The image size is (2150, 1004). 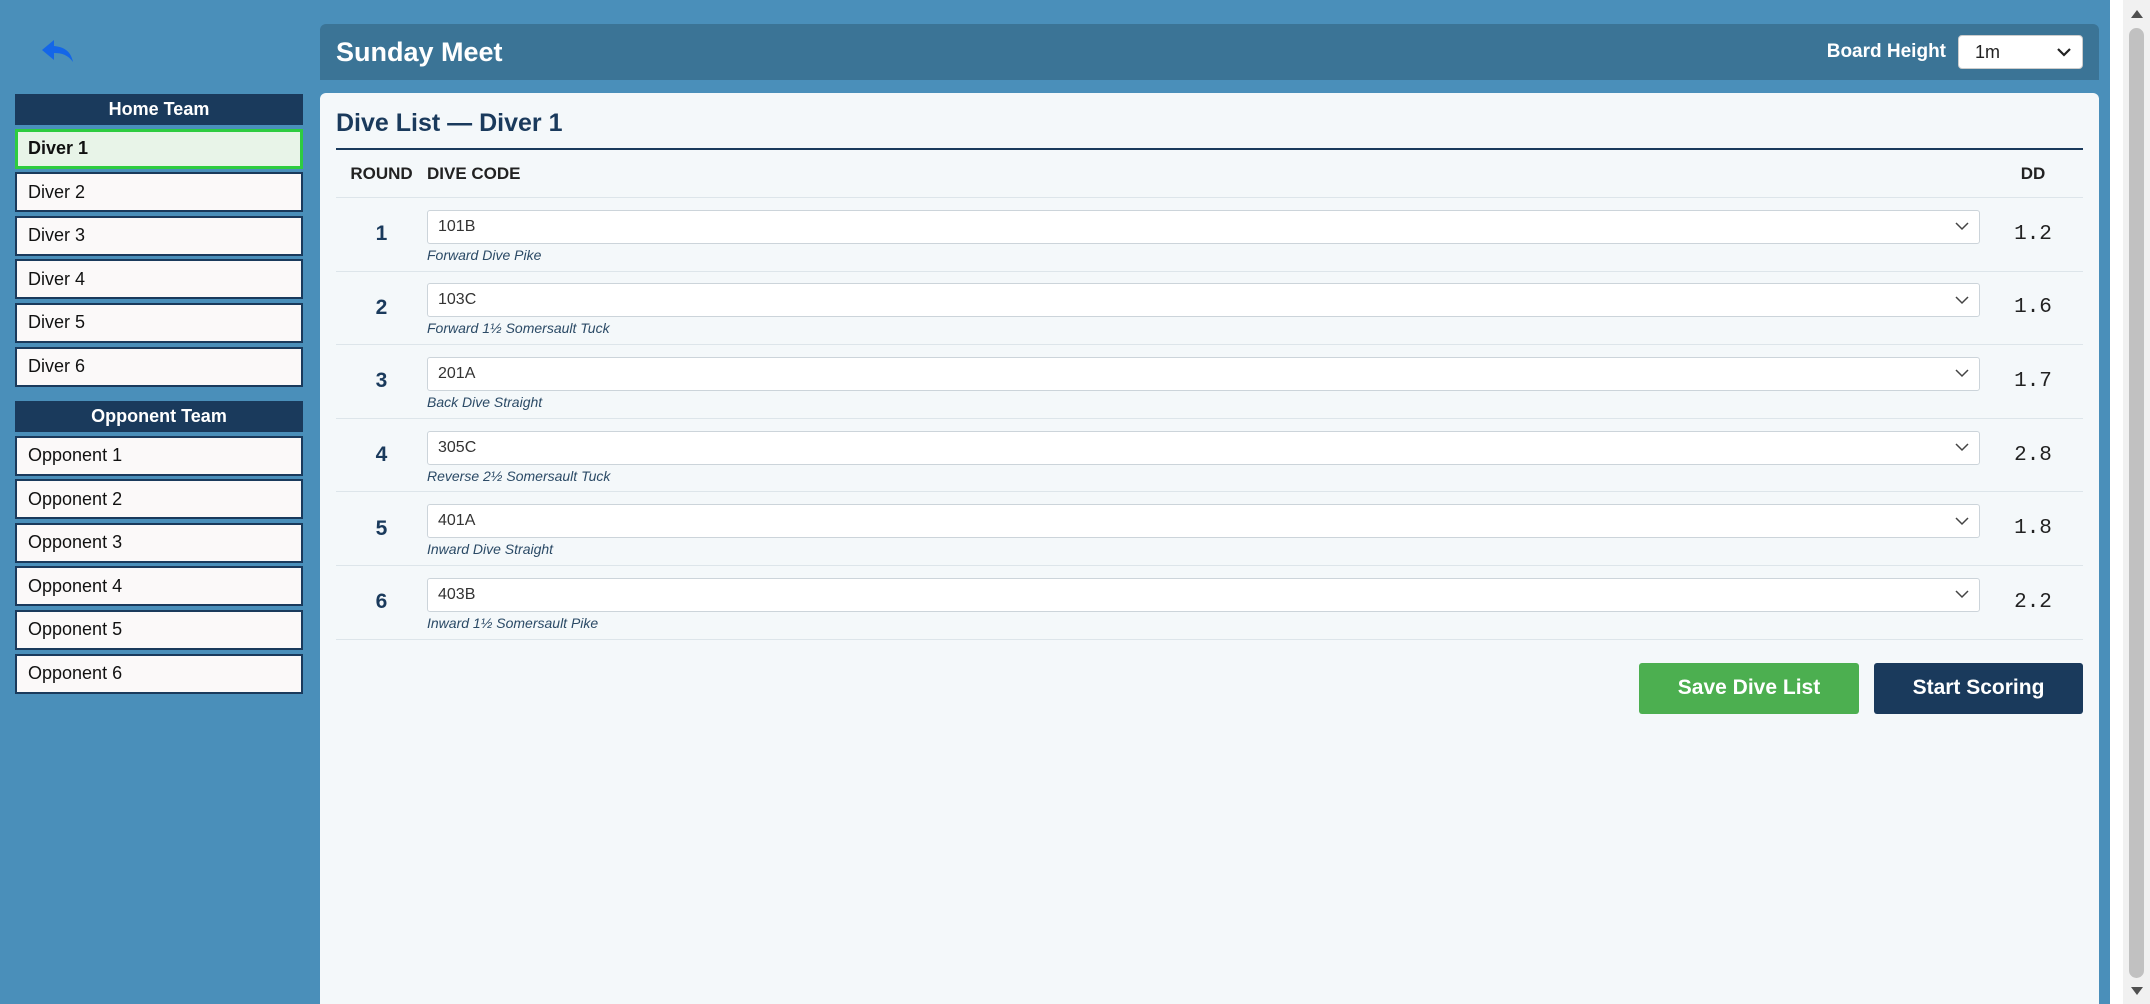 I want to click on dive-code-cell: 101B Forward Dive Pike, so click(x=1205, y=234).